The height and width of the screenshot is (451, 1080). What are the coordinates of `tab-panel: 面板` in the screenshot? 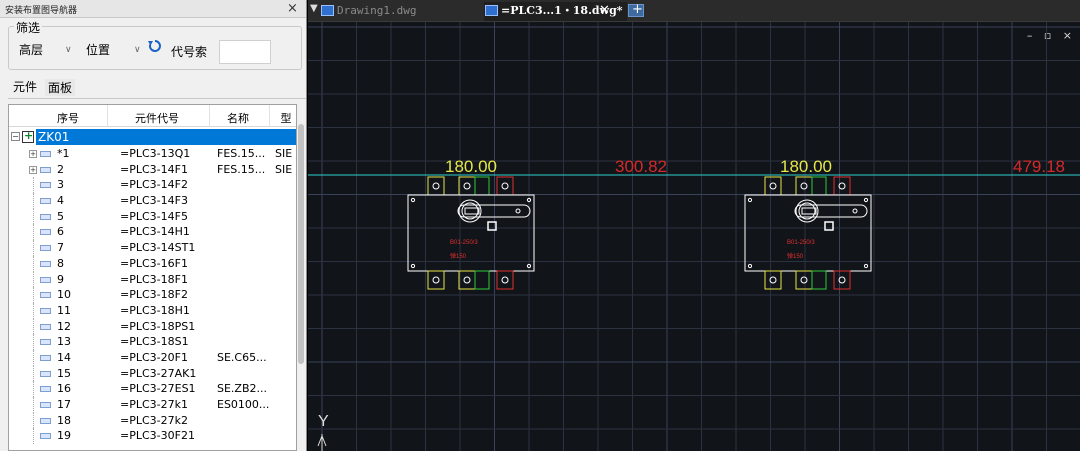 It's located at (60, 87).